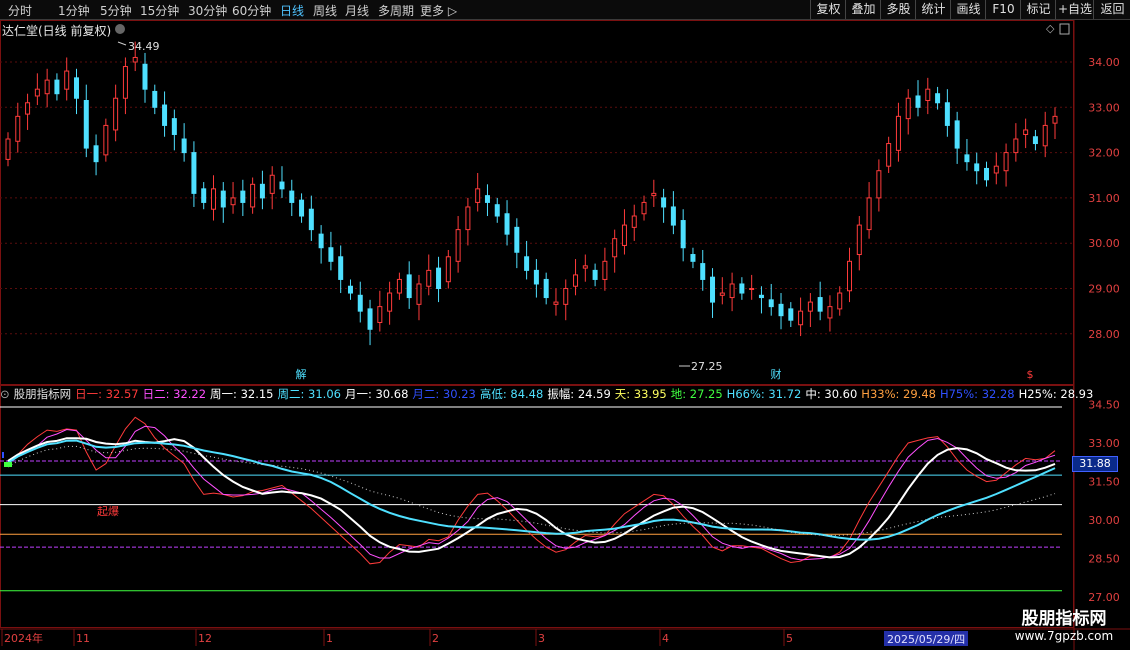  I want to click on date-label-5: 3, so click(541, 638).